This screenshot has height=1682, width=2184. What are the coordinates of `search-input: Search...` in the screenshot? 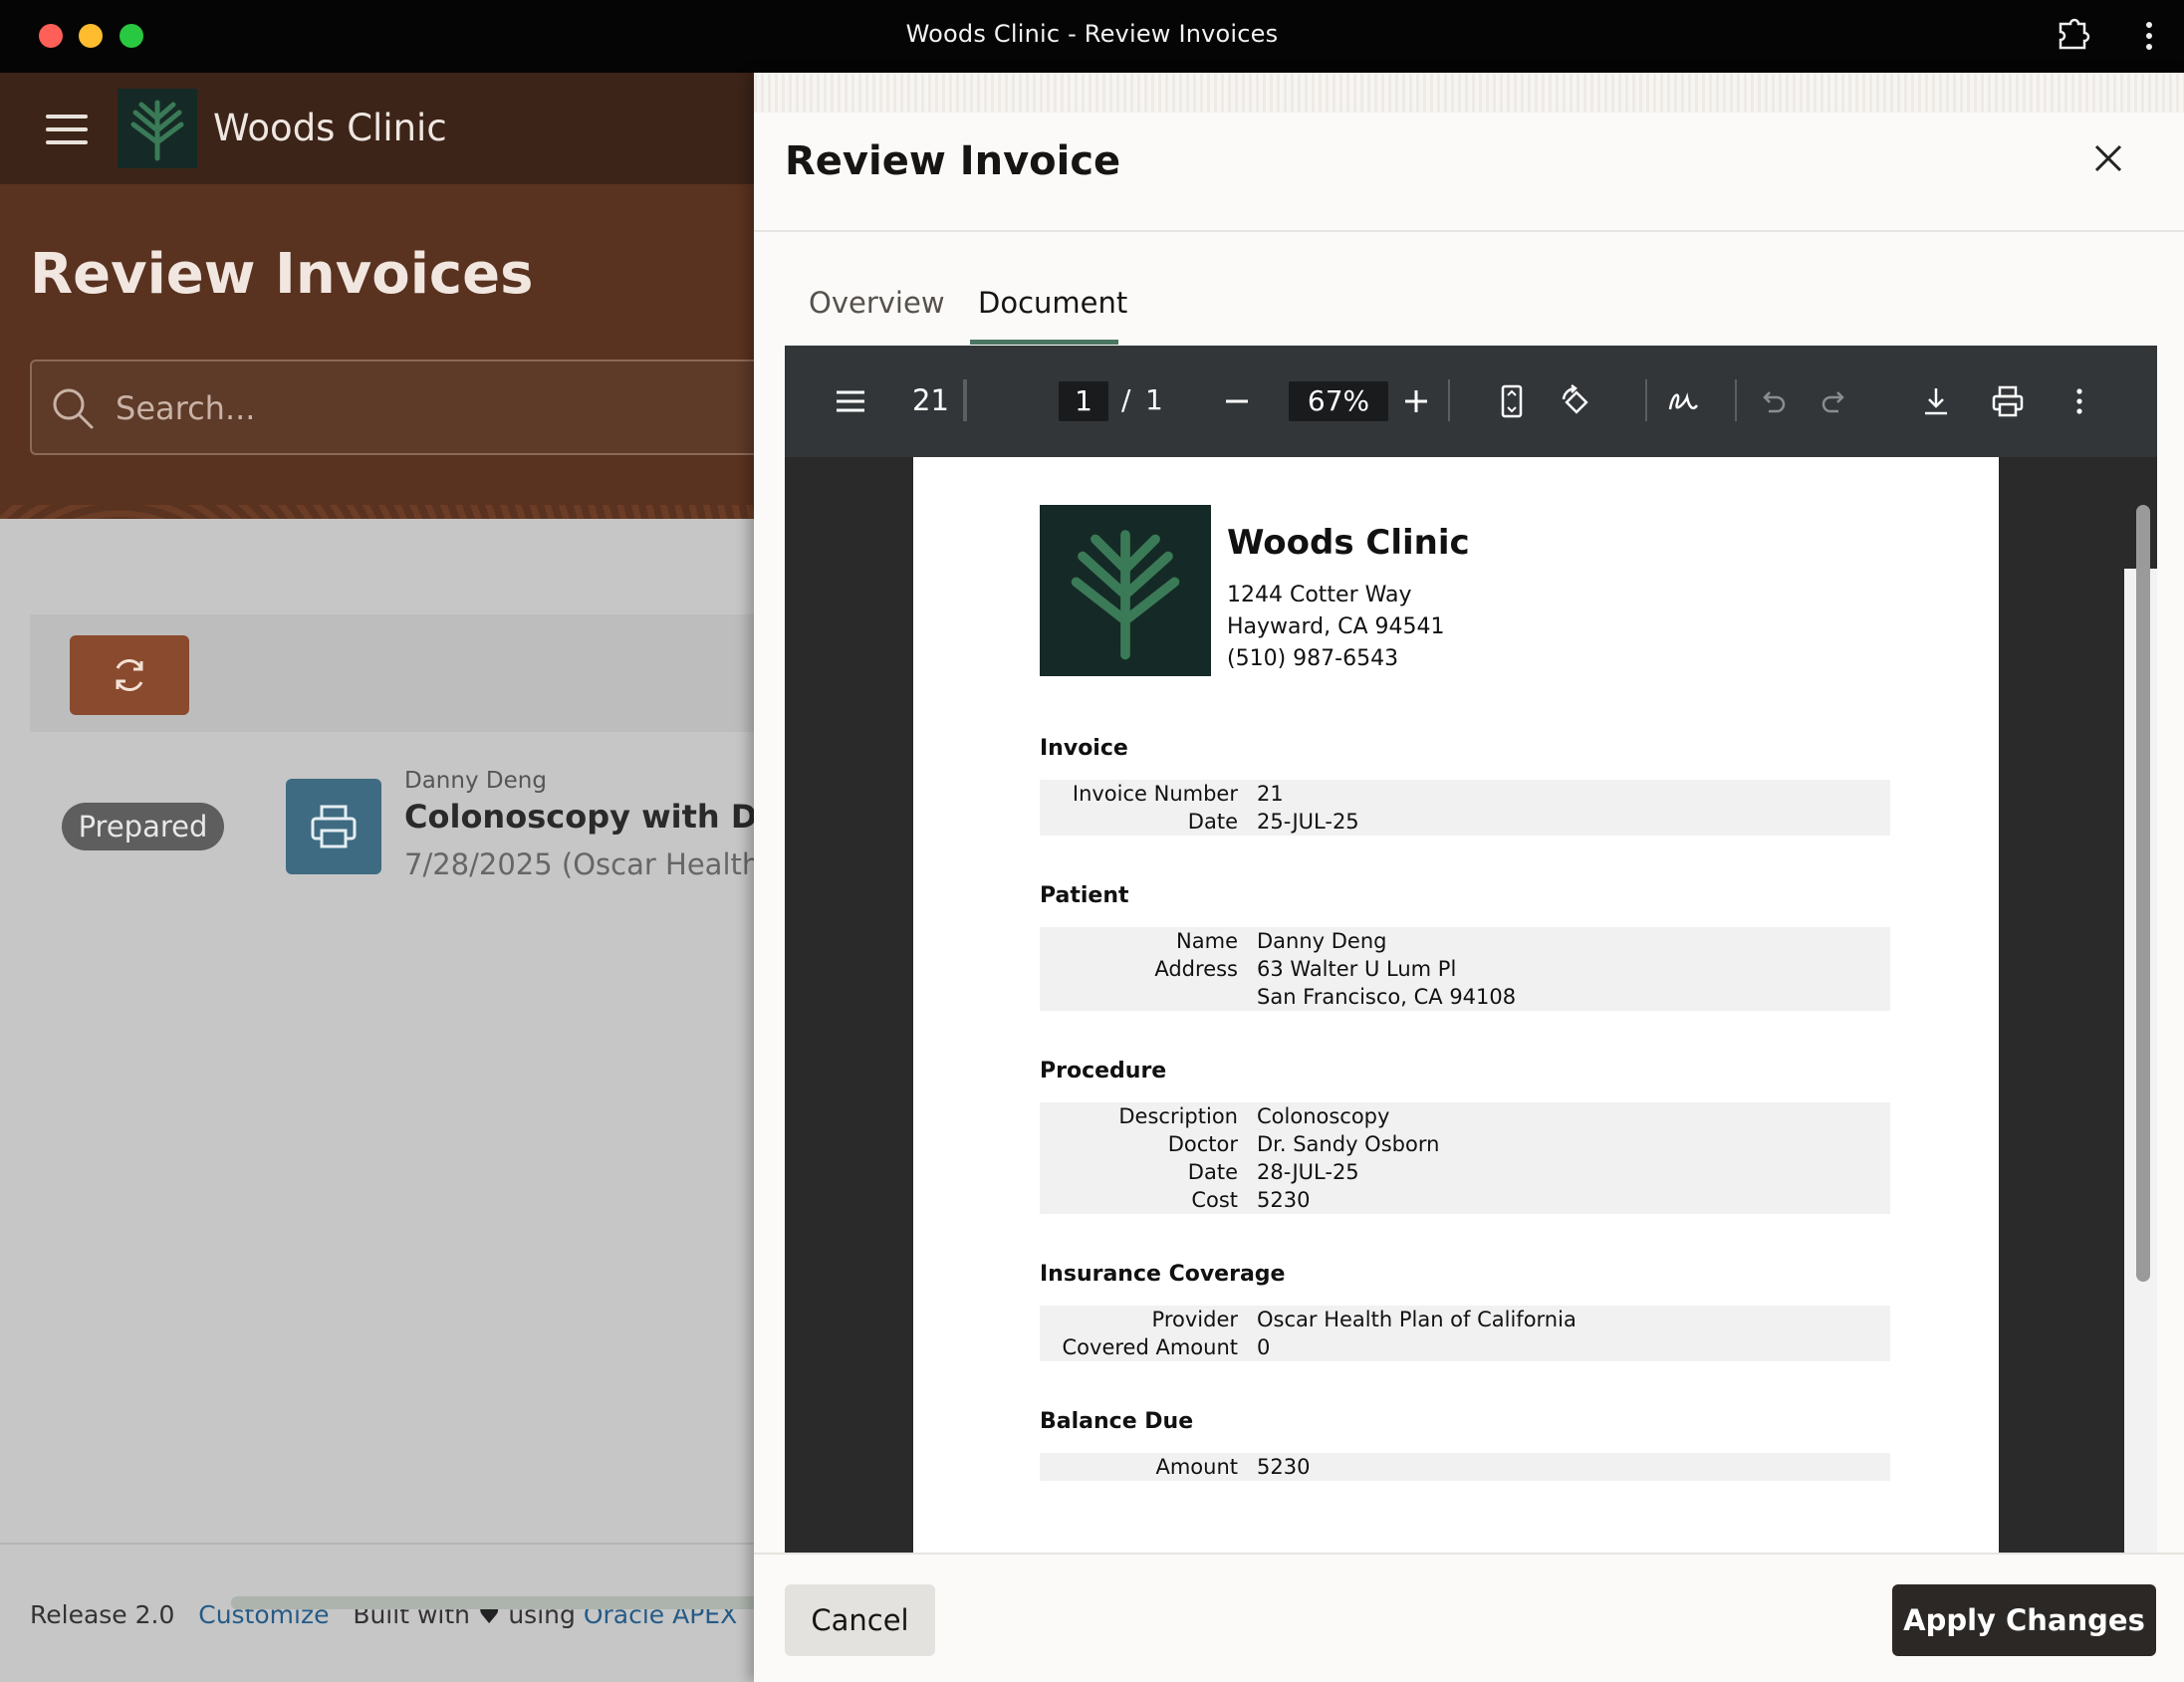 It's located at (393, 407).